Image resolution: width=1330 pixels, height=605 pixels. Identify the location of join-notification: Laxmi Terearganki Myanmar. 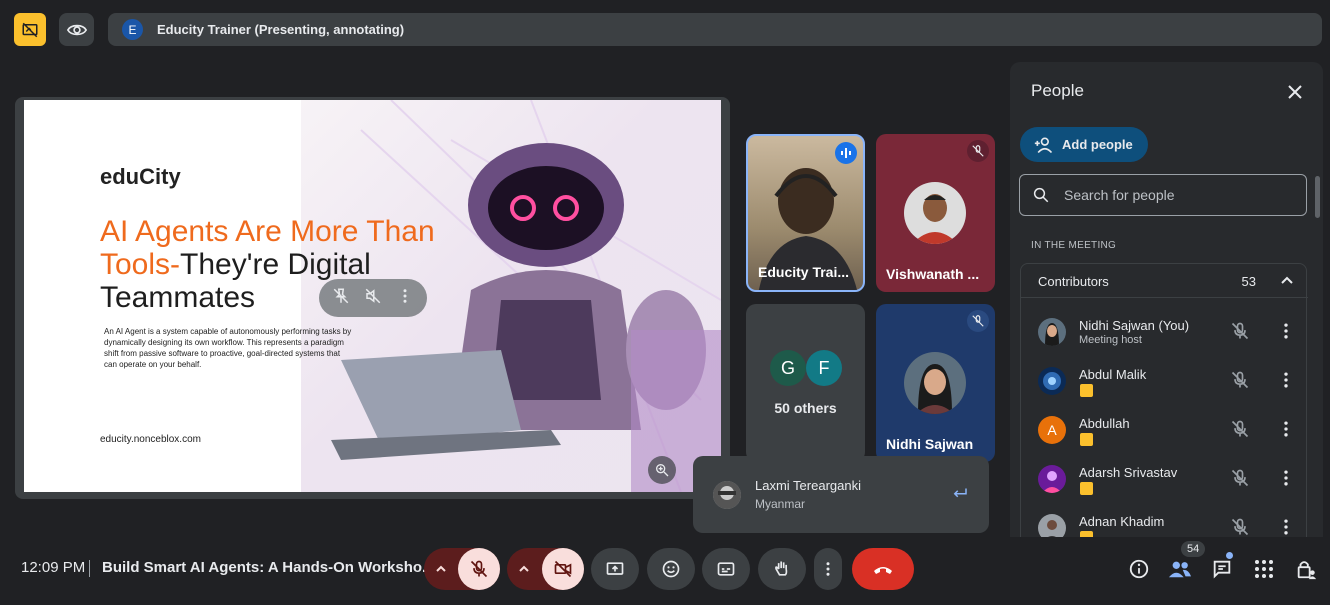
(841, 494).